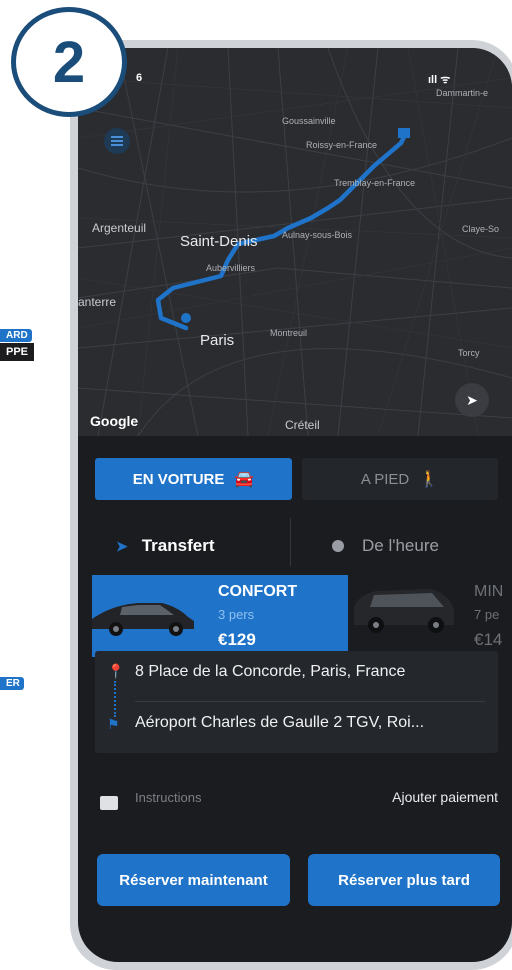 This screenshot has width=512, height=970. Describe the element at coordinates (342, 145) in the screenshot. I see `map-label: Roissy-en-France` at that location.